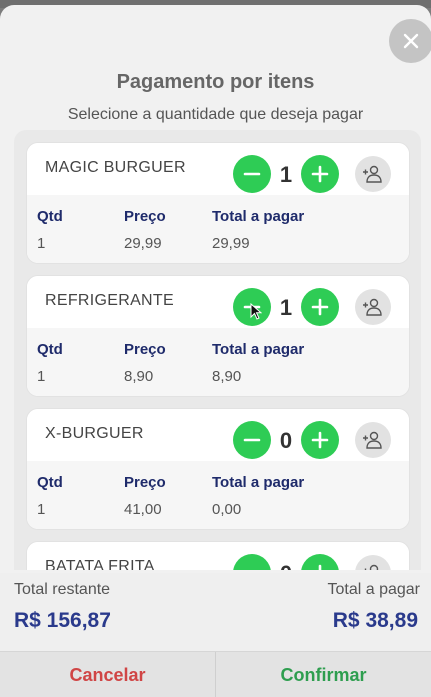 The width and height of the screenshot is (431, 697). What do you see at coordinates (375, 620) in the screenshot?
I see `to-pay-value: R$ 38,89` at bounding box center [375, 620].